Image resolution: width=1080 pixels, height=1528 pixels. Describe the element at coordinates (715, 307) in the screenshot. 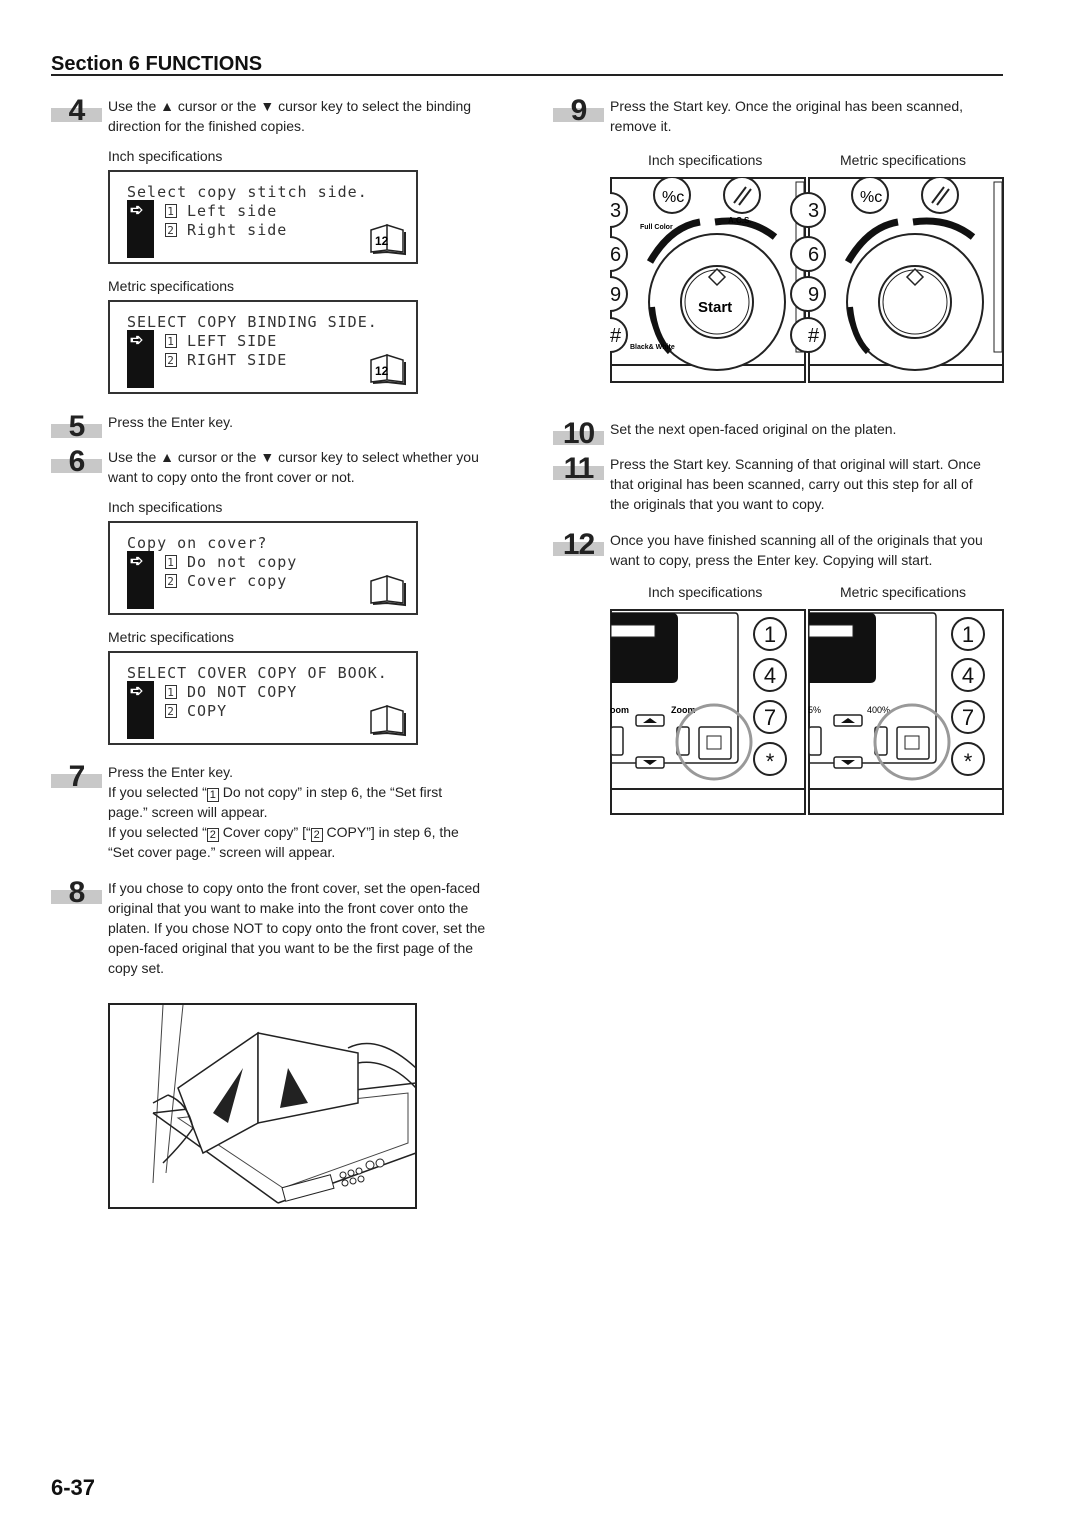

I see `svg-text: Start` at that location.